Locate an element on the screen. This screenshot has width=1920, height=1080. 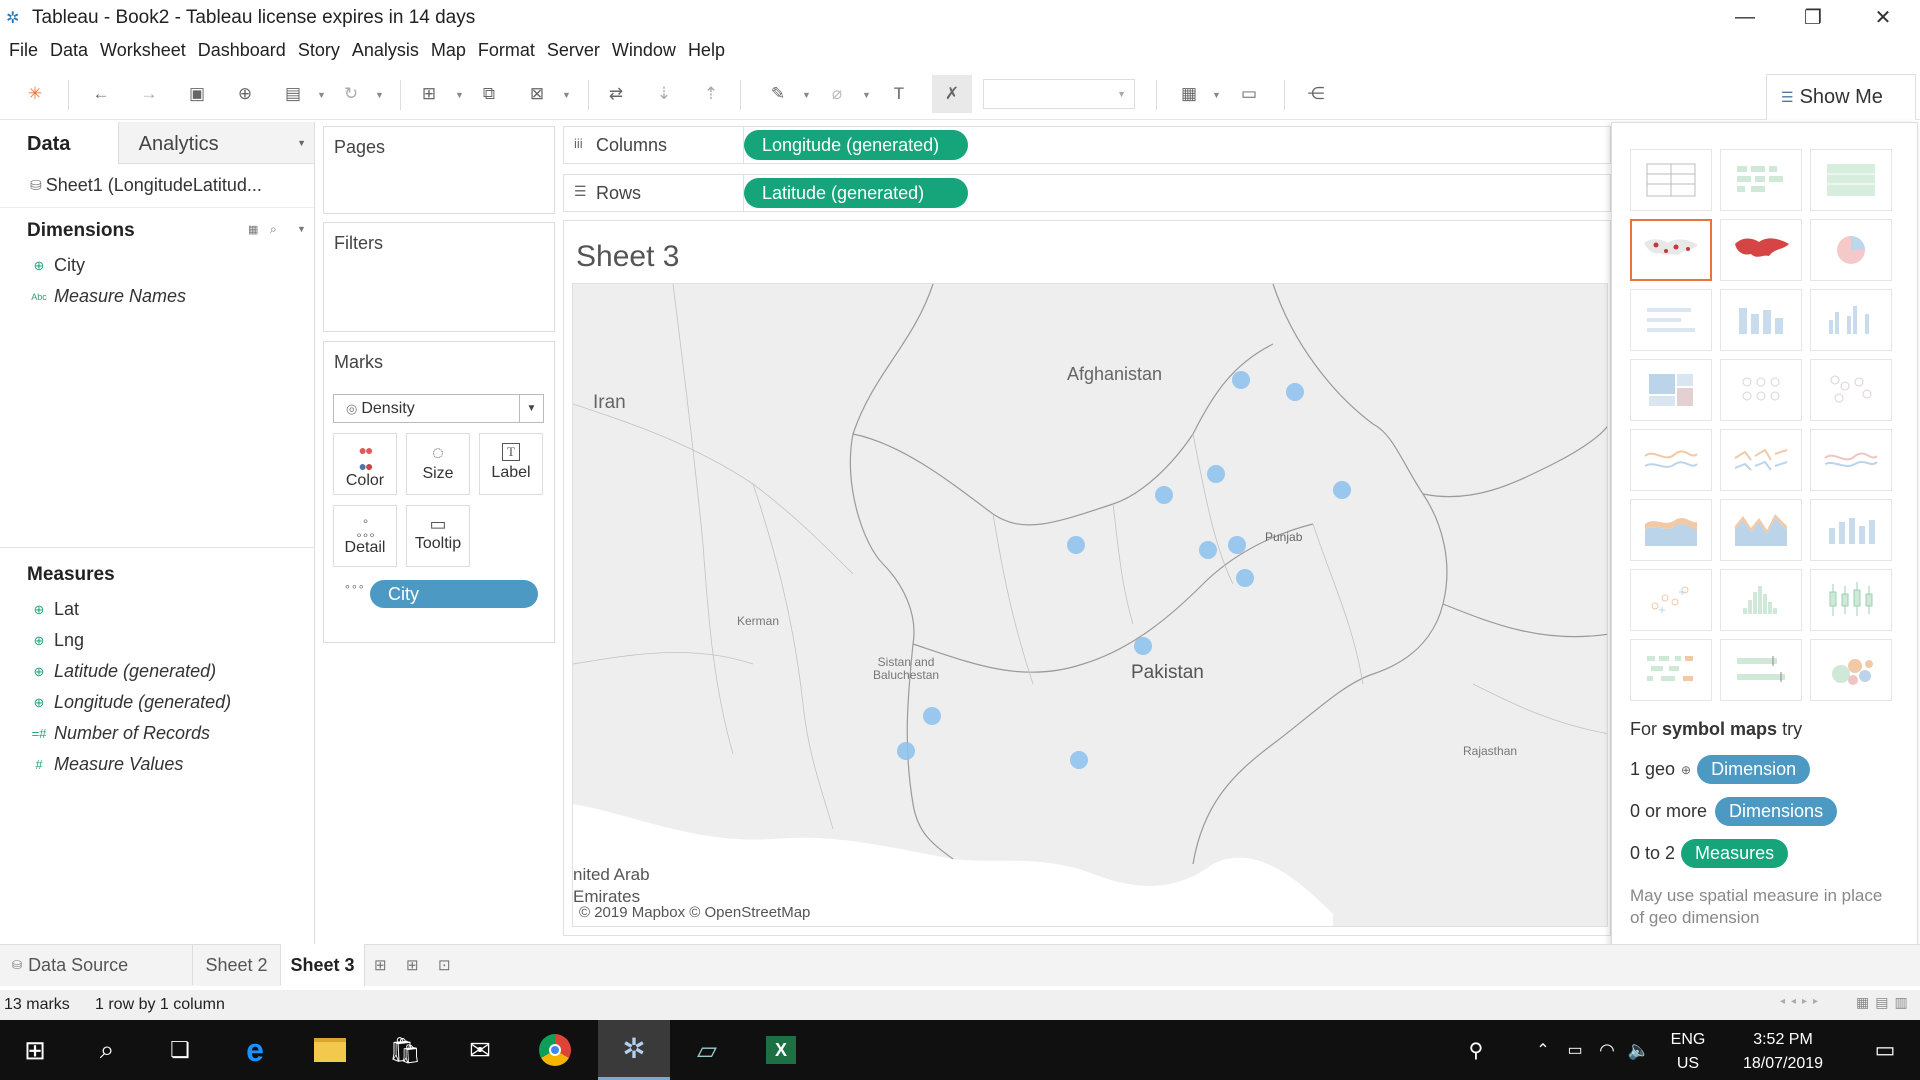
chart-option-filled-map is located at coordinates (1761, 250).